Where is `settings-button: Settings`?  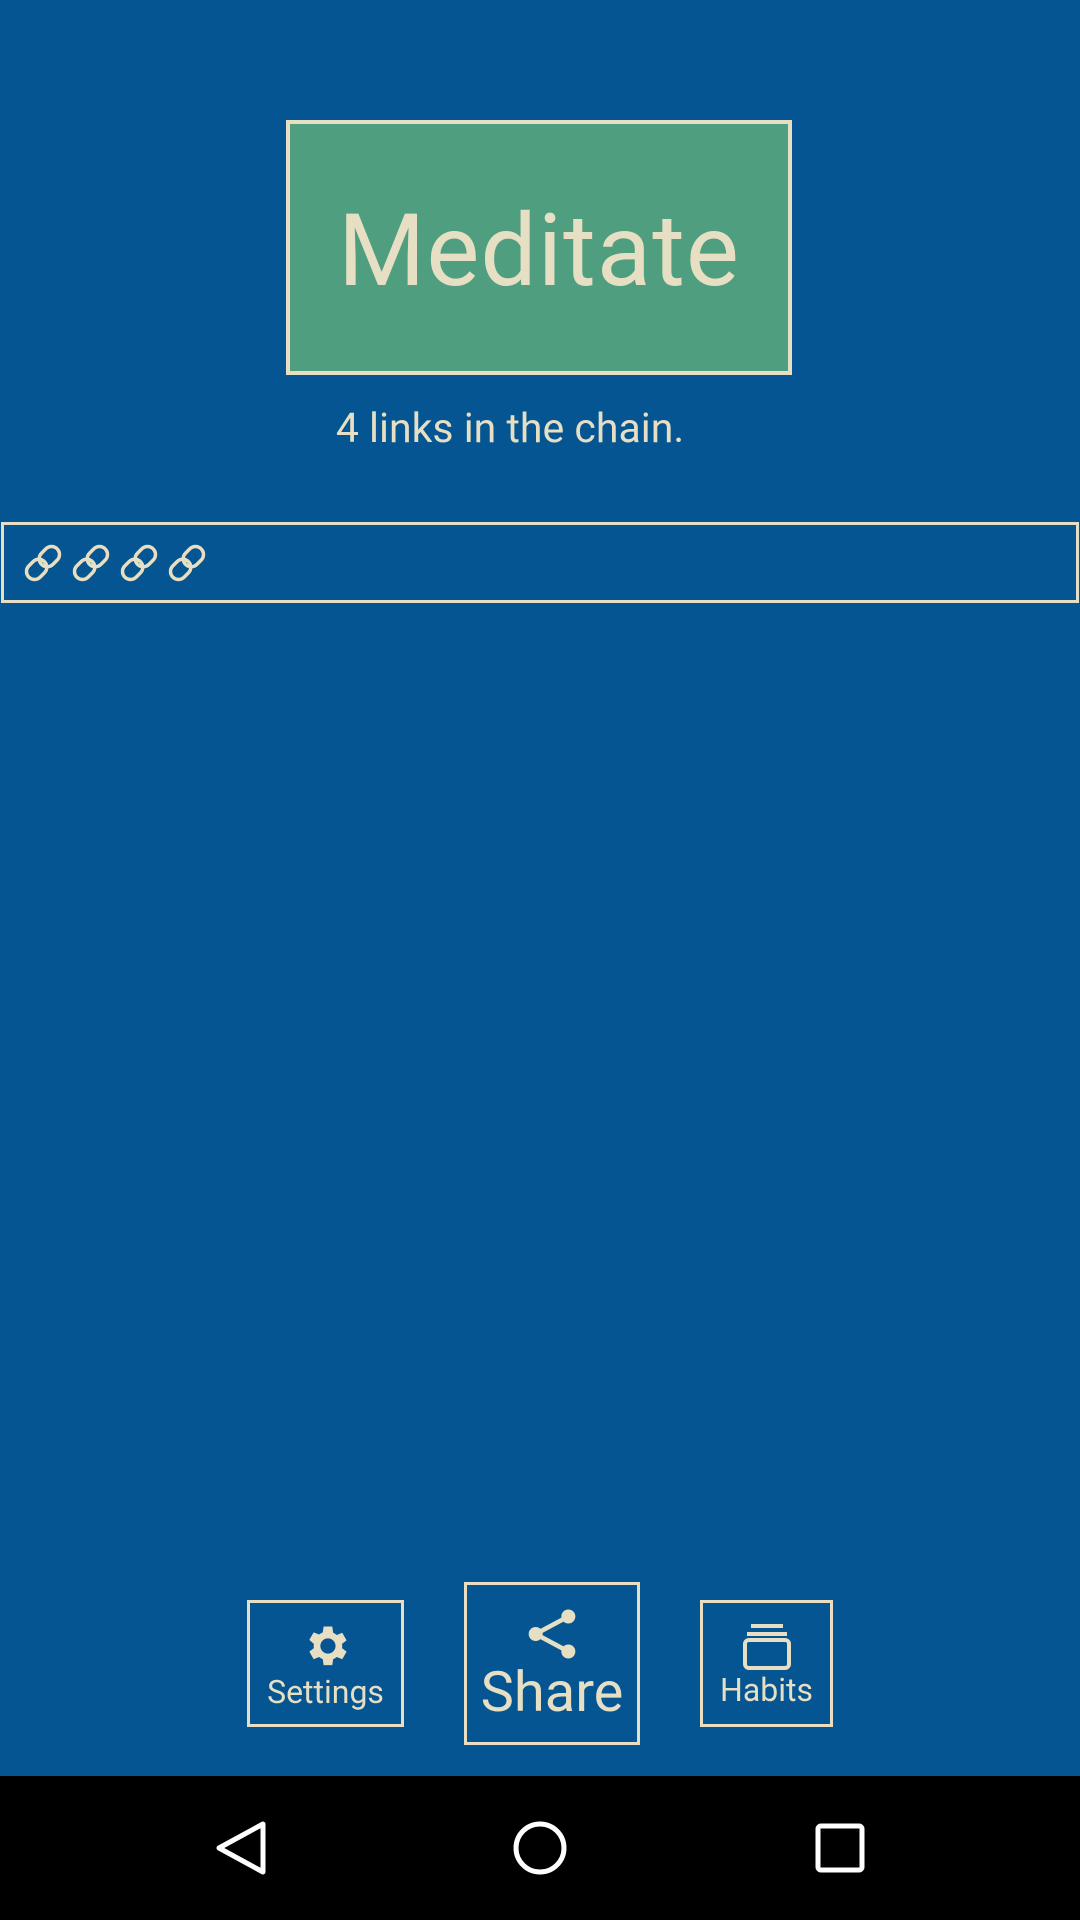 settings-button: Settings is located at coordinates (325, 1663).